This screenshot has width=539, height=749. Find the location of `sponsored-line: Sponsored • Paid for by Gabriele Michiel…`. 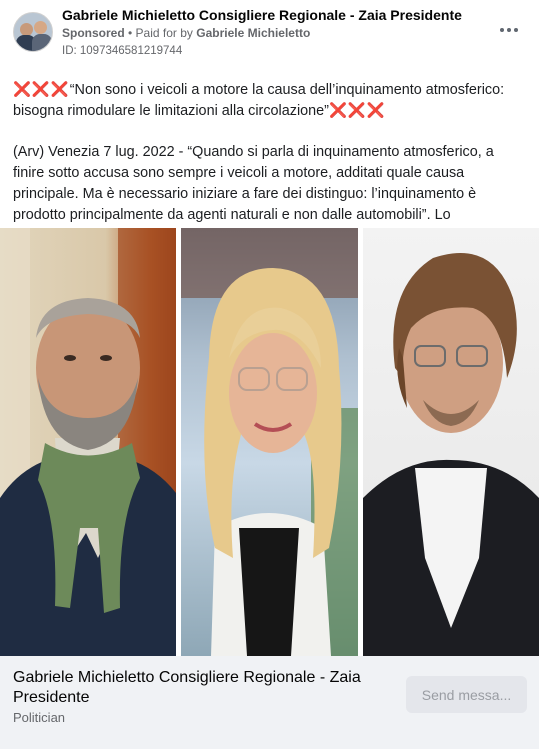

sponsored-line: Sponsored • Paid for by Gabriele Michiel… is located at coordinates (186, 33).